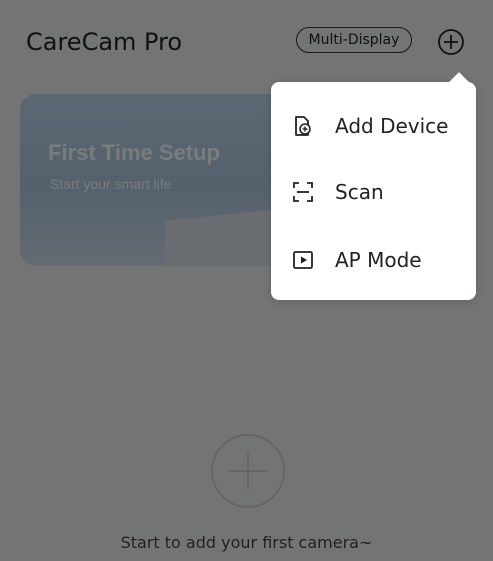  What do you see at coordinates (392, 126) in the screenshot?
I see `menu-item-label: Add Device` at bounding box center [392, 126].